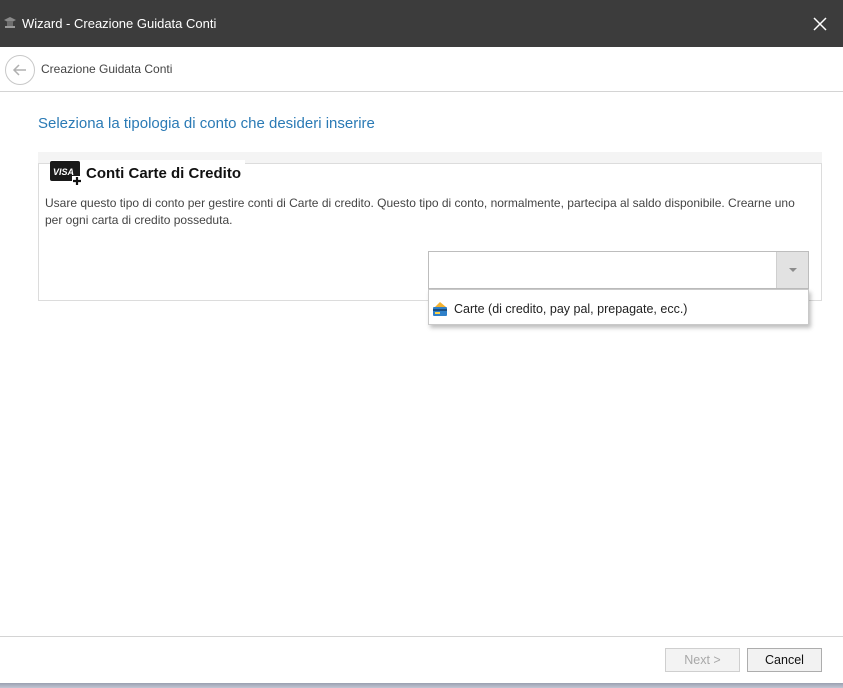  Describe the element at coordinates (421, 636) in the screenshot. I see `footer-divider` at that location.